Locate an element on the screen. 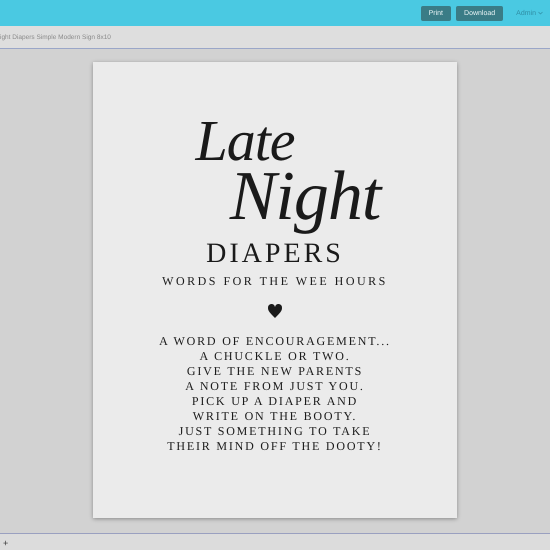 This screenshot has width=550, height=550. sign-text-line: A CHUCKLE OR TWO. is located at coordinates (275, 356).